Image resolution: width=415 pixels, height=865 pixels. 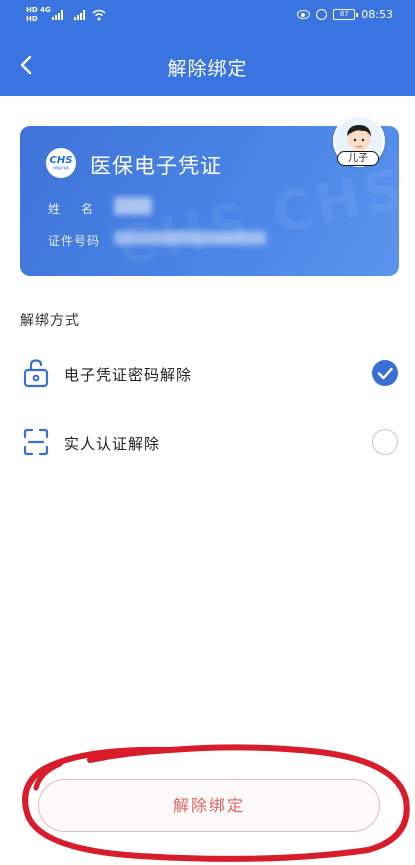 What do you see at coordinates (81, 209) in the screenshot?
I see `name-label: 姓名` at bounding box center [81, 209].